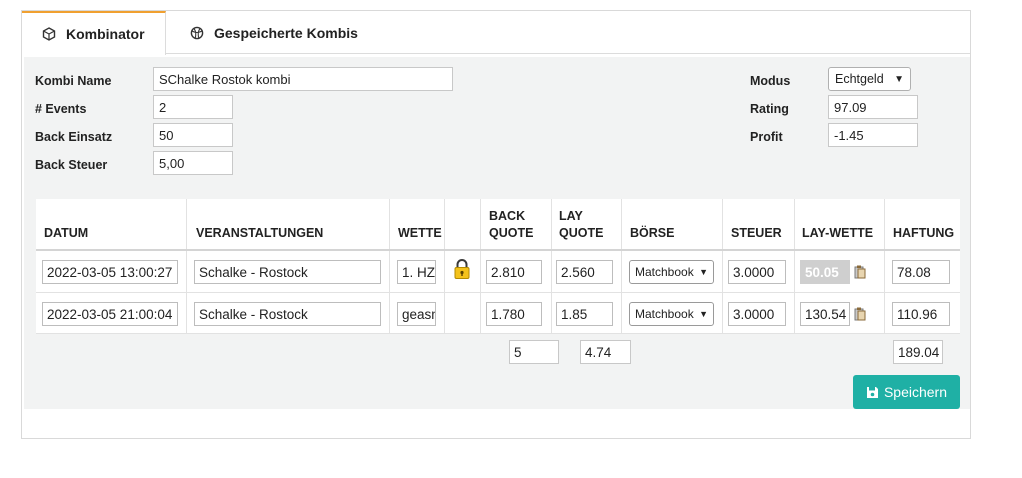  Describe the element at coordinates (859, 79) in the screenshot. I see `modus-select-value: Echtgeld` at that location.